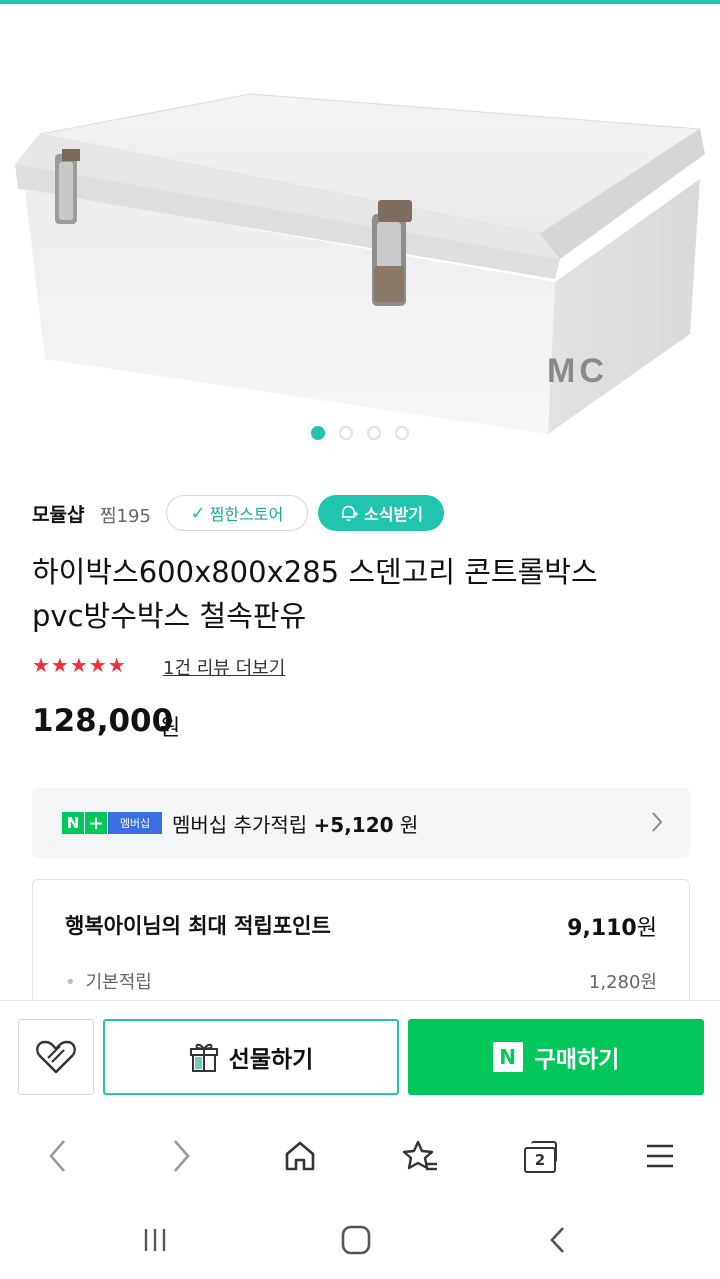 This screenshot has height=1279, width=720. Describe the element at coordinates (240, 825) in the screenshot. I see `membership-label: 멤버십 추가적립` at that location.